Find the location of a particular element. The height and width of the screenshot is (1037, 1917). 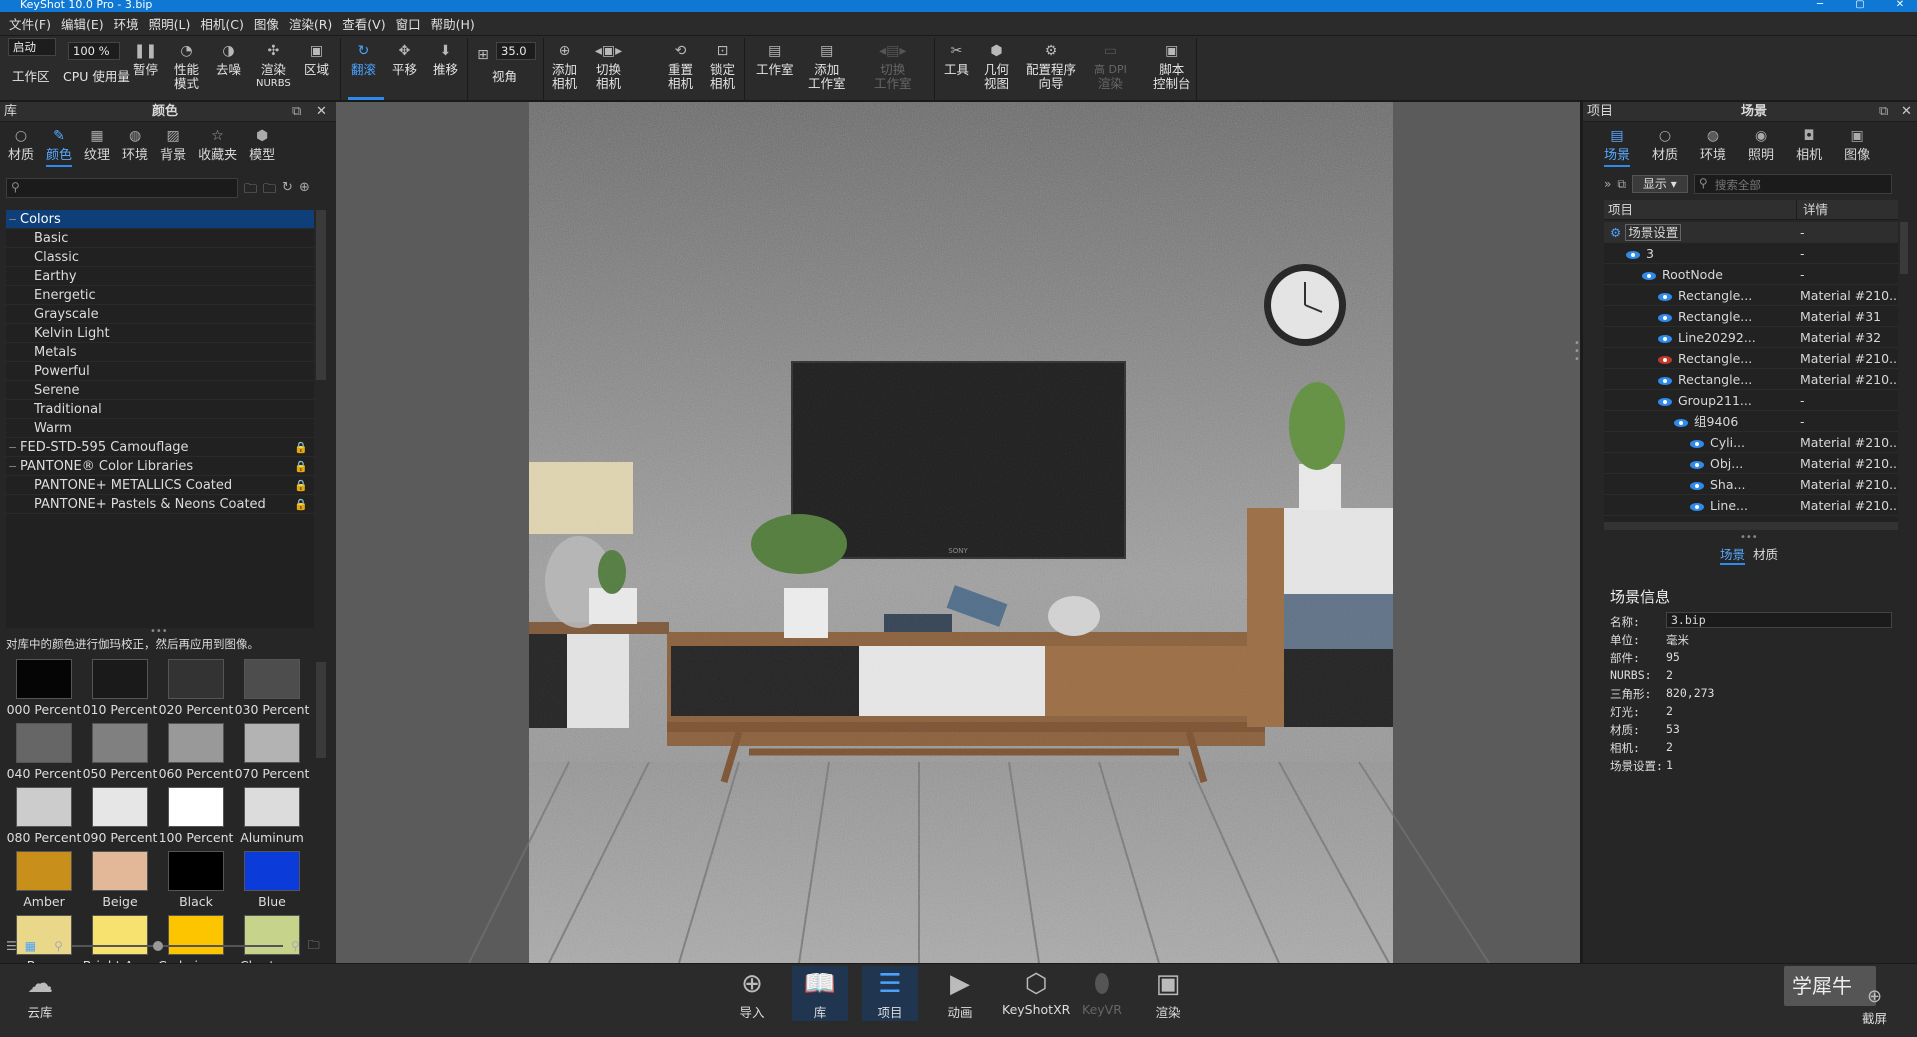

color-swatch: Black is located at coordinates (196, 880).